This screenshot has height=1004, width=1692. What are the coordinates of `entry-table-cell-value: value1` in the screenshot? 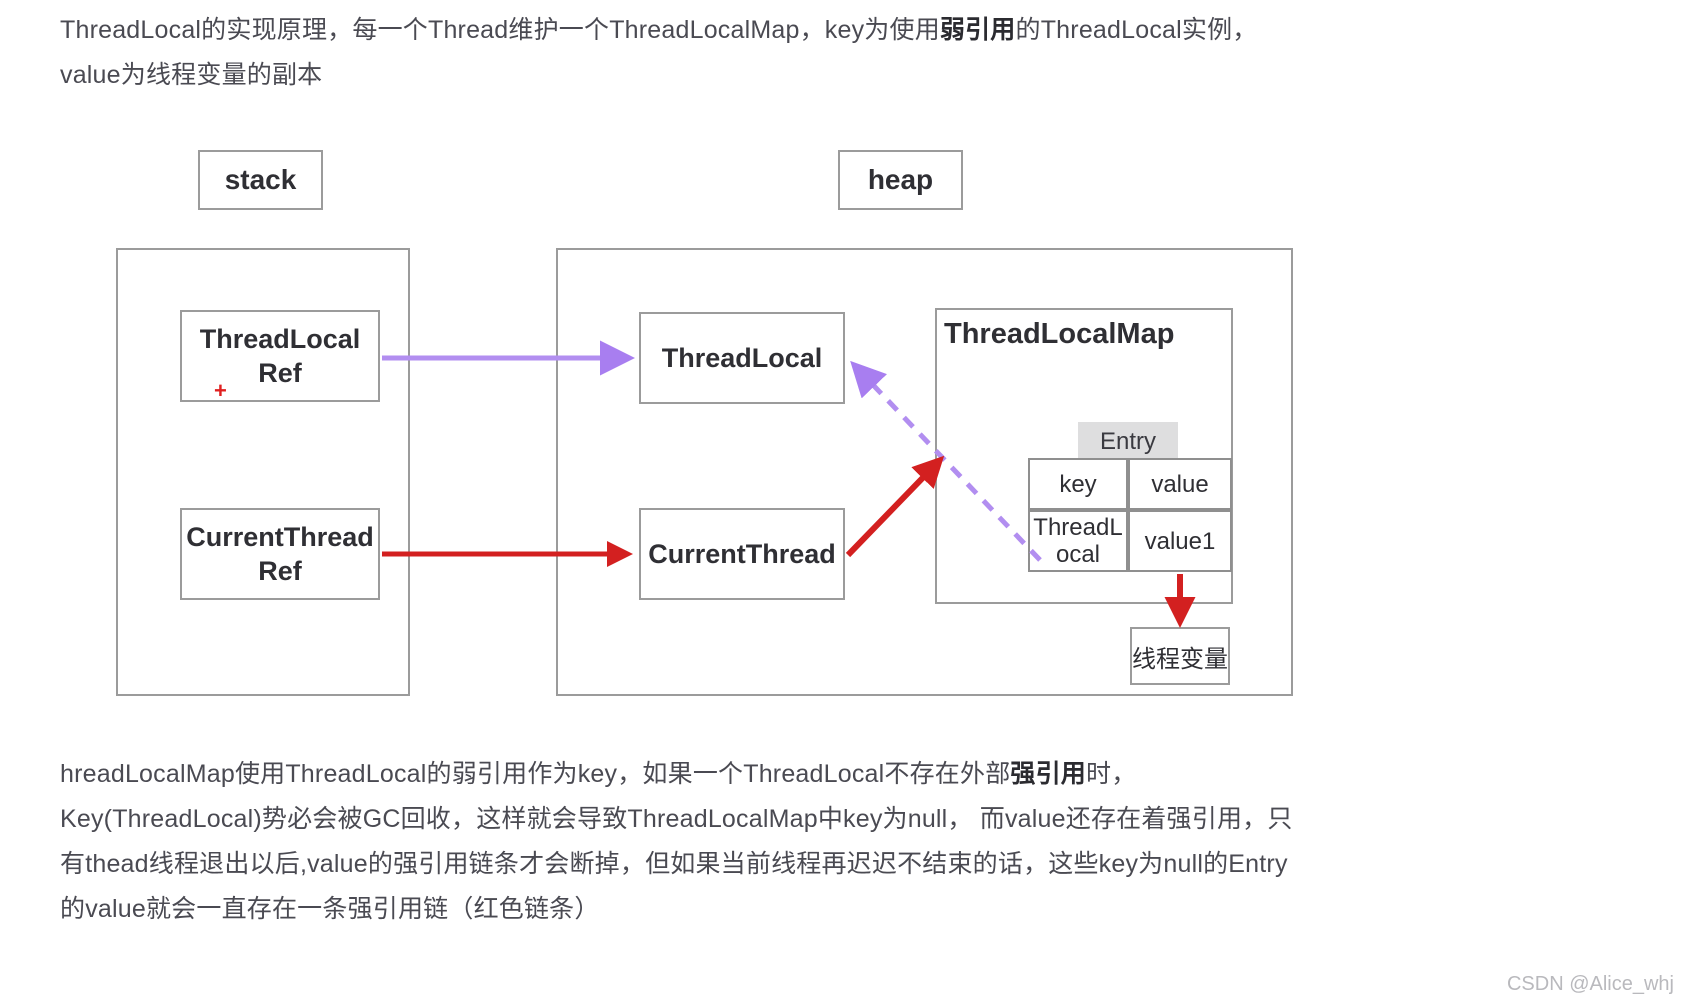 It's located at (1180, 541).